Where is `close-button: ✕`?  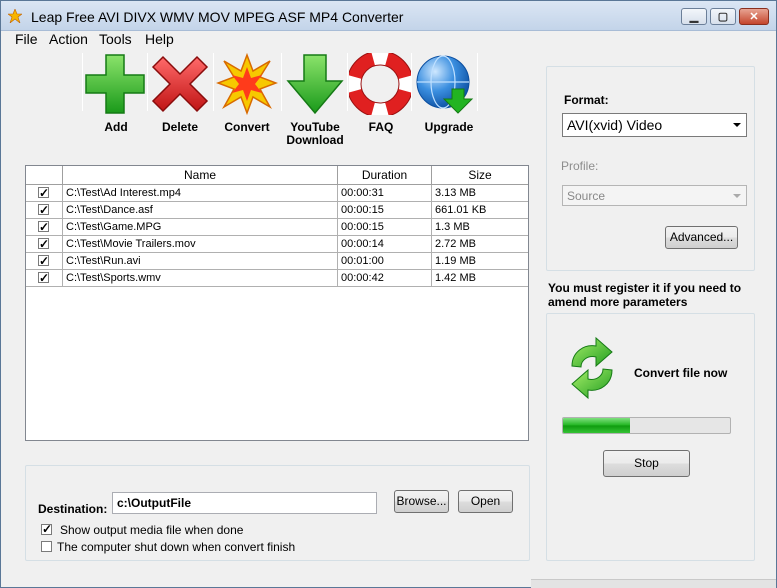 close-button: ✕ is located at coordinates (754, 16).